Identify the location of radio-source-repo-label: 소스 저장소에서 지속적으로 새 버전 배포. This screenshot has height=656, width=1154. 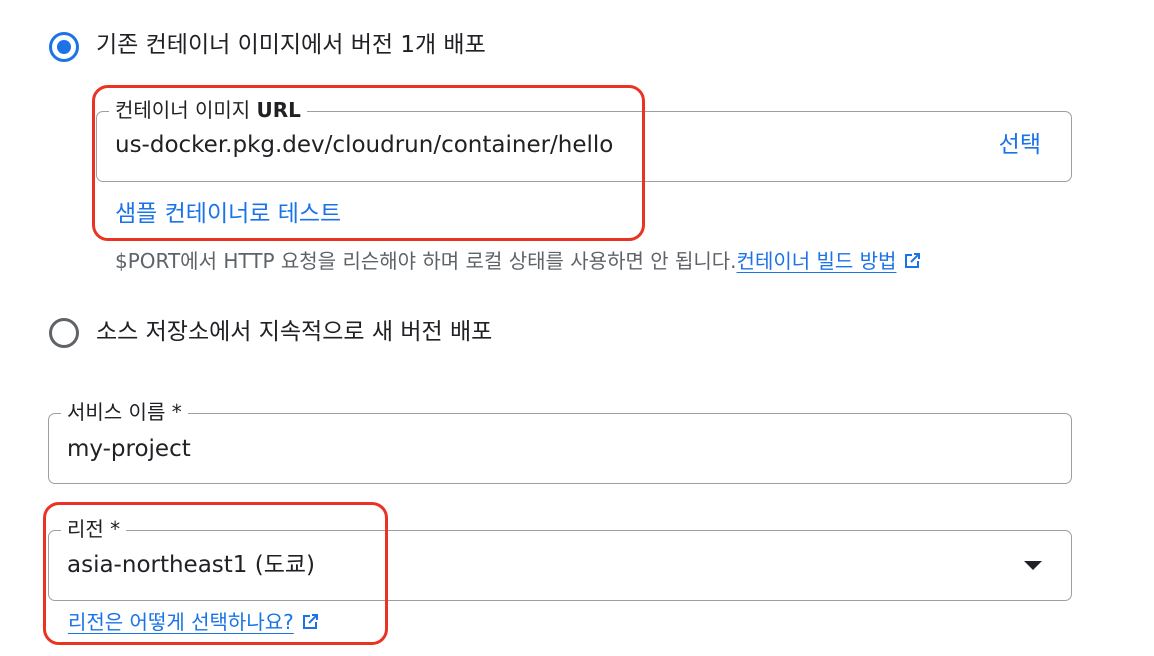
(294, 332).